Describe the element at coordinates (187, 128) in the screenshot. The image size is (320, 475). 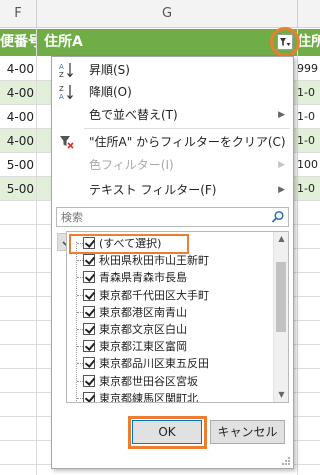
I see `menu-separator` at that location.